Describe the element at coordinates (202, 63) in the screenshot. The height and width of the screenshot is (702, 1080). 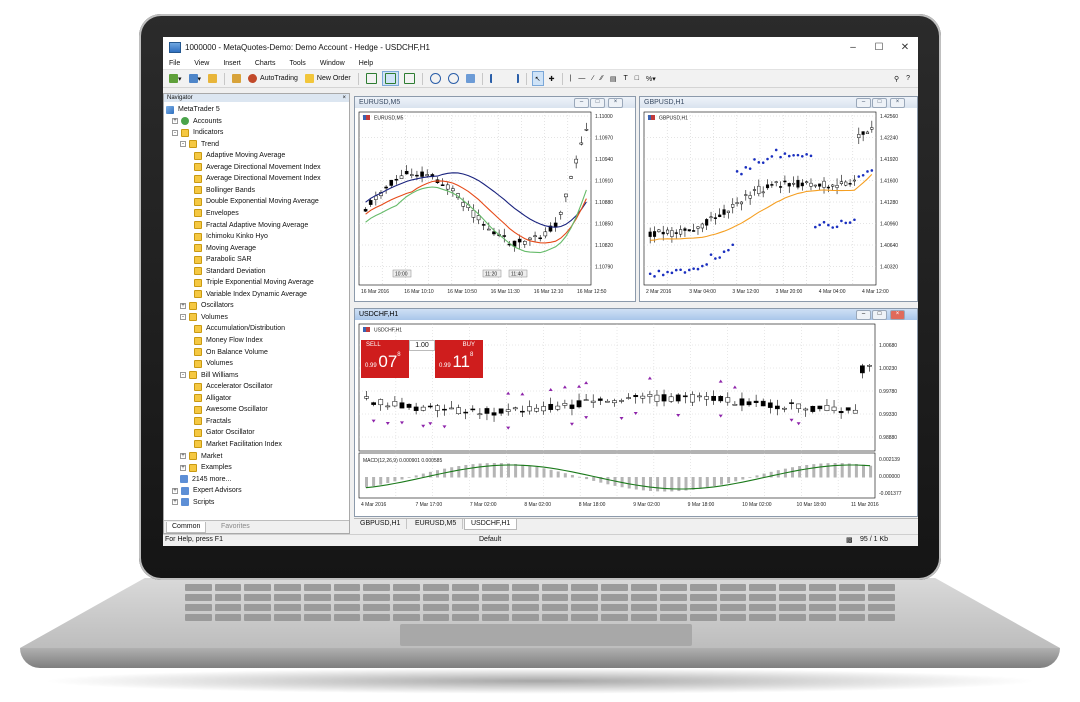
I see `menu-view: View` at that location.